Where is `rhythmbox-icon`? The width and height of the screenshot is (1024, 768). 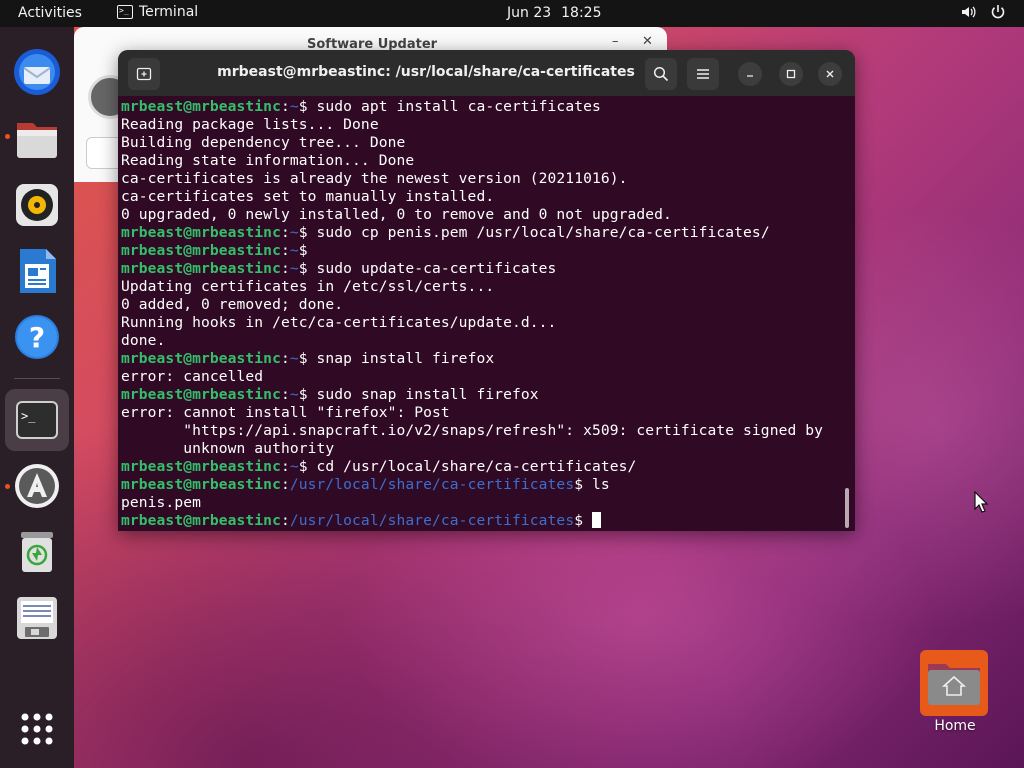 rhythmbox-icon is located at coordinates (37, 205).